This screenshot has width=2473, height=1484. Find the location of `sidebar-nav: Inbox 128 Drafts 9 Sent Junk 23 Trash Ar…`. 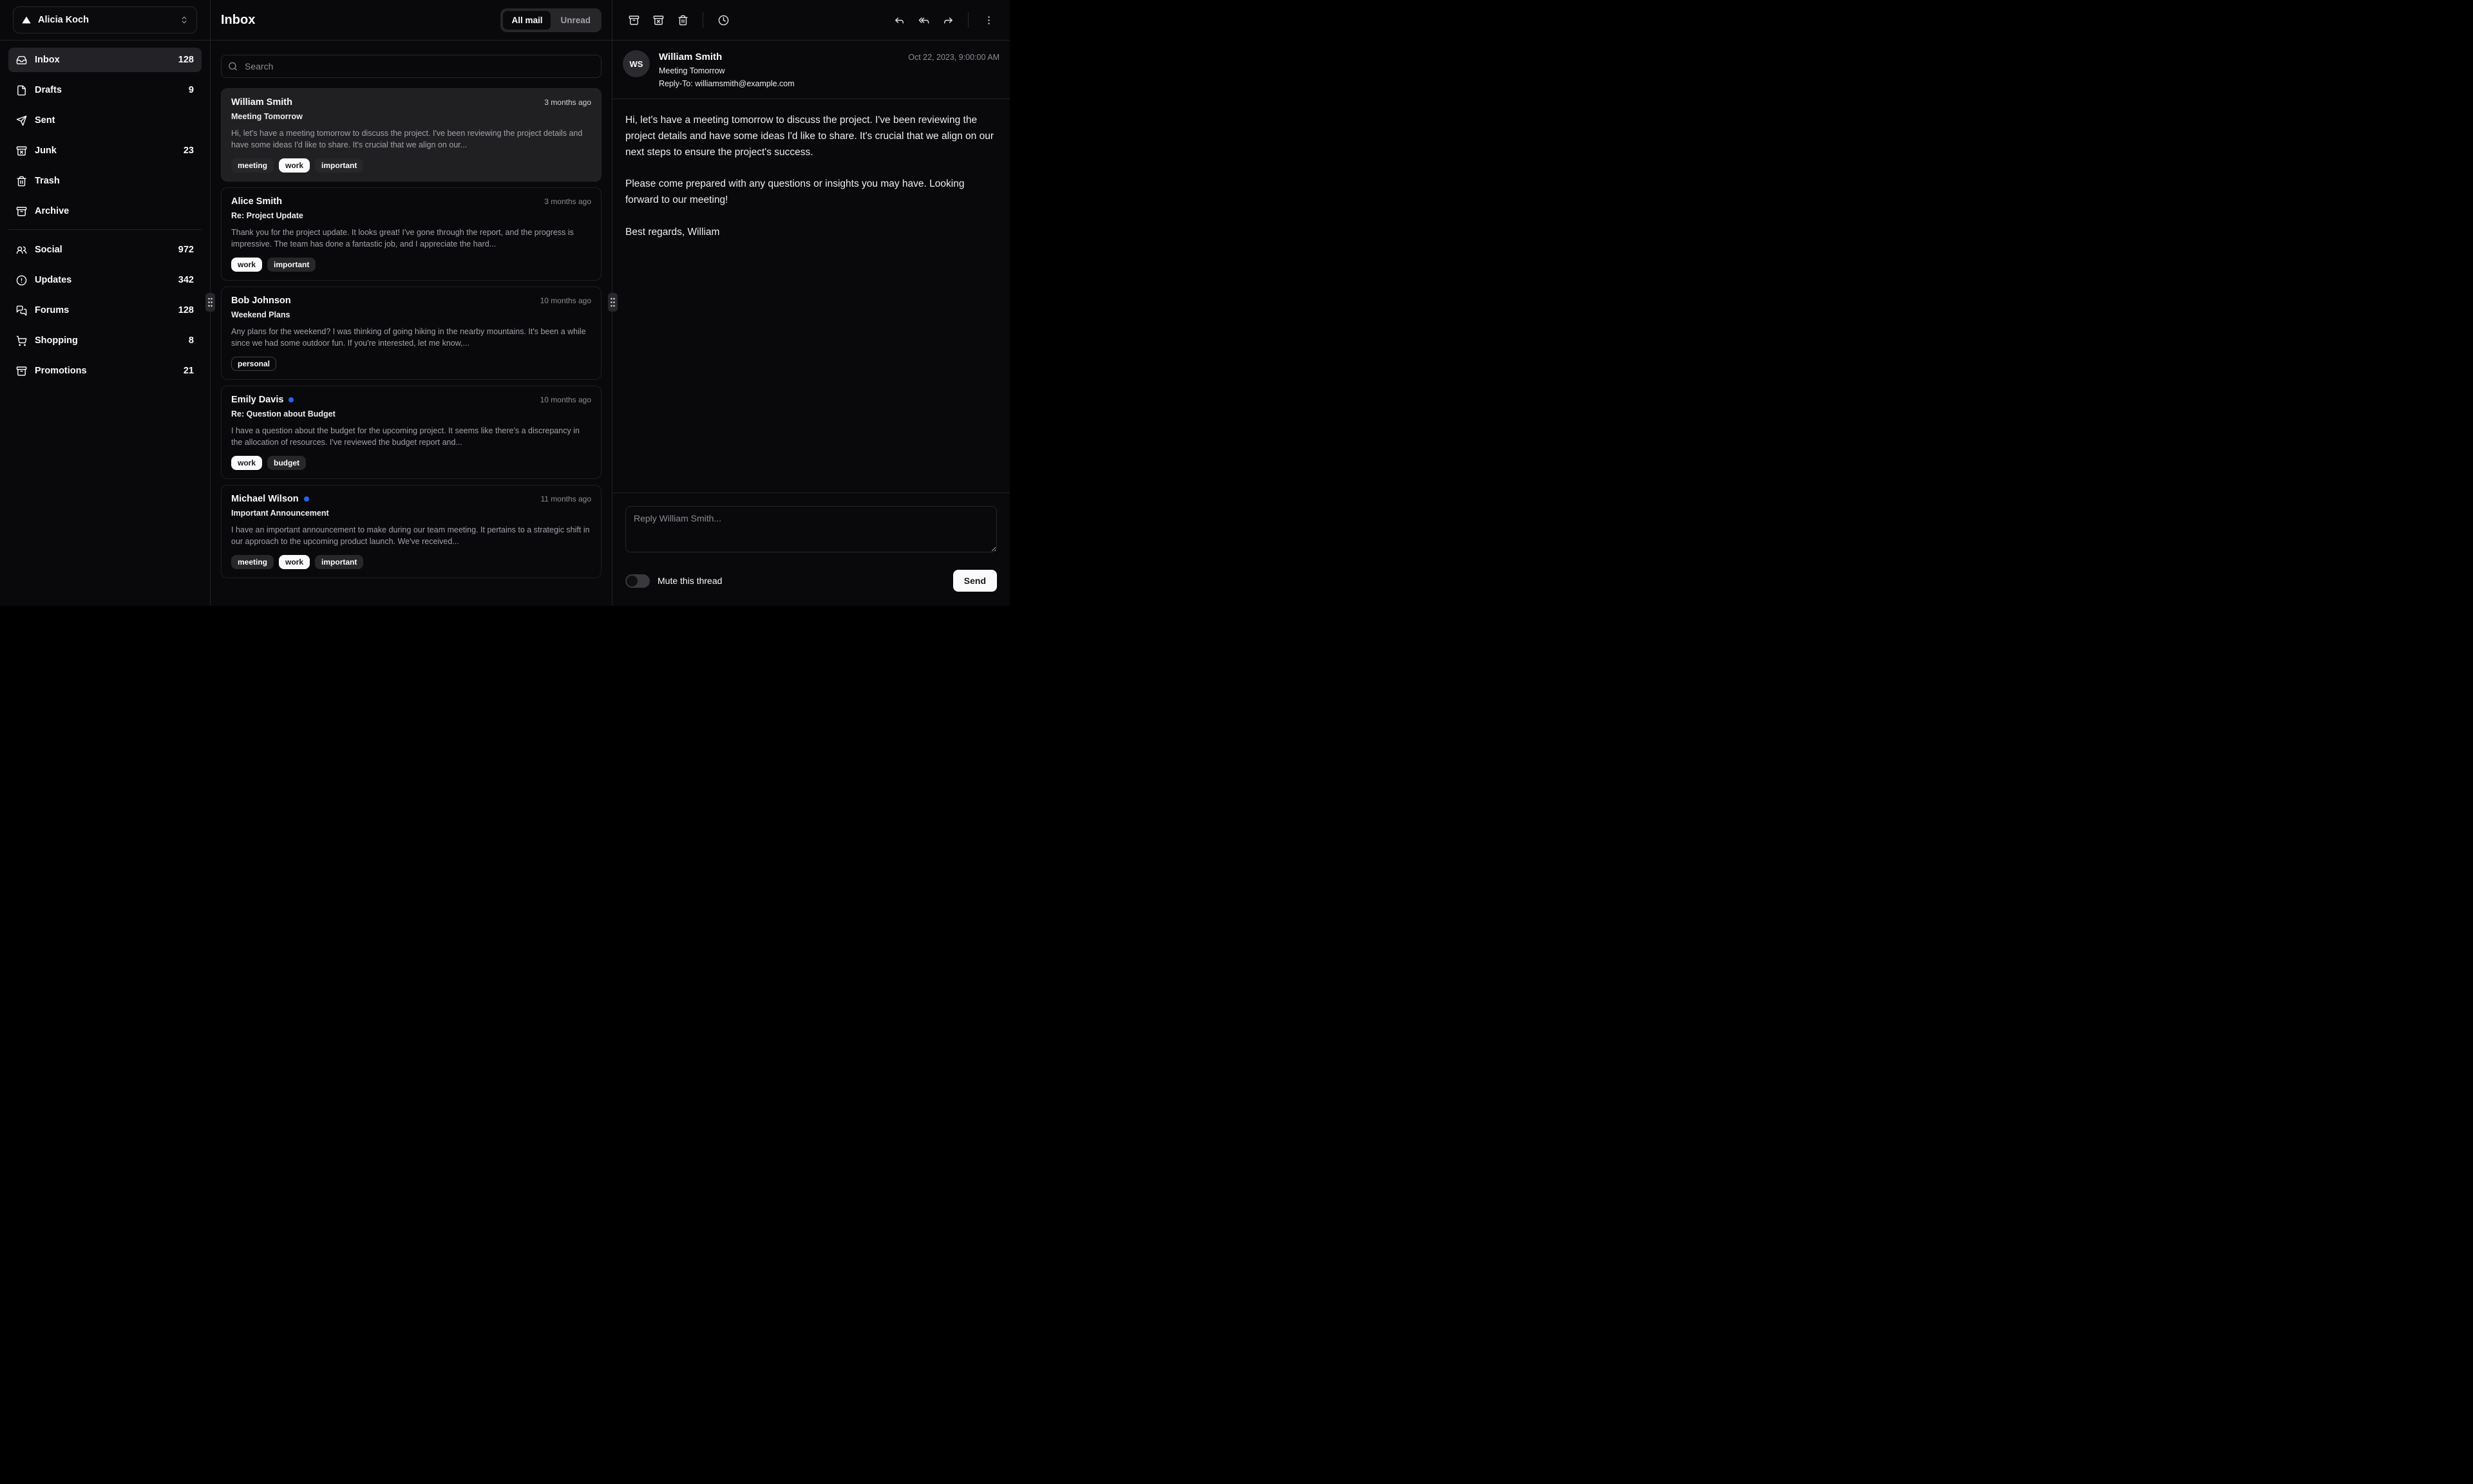

sidebar-nav: Inbox 128 Drafts 9 Sent Junk 23 Trash Ar… is located at coordinates (105, 215).